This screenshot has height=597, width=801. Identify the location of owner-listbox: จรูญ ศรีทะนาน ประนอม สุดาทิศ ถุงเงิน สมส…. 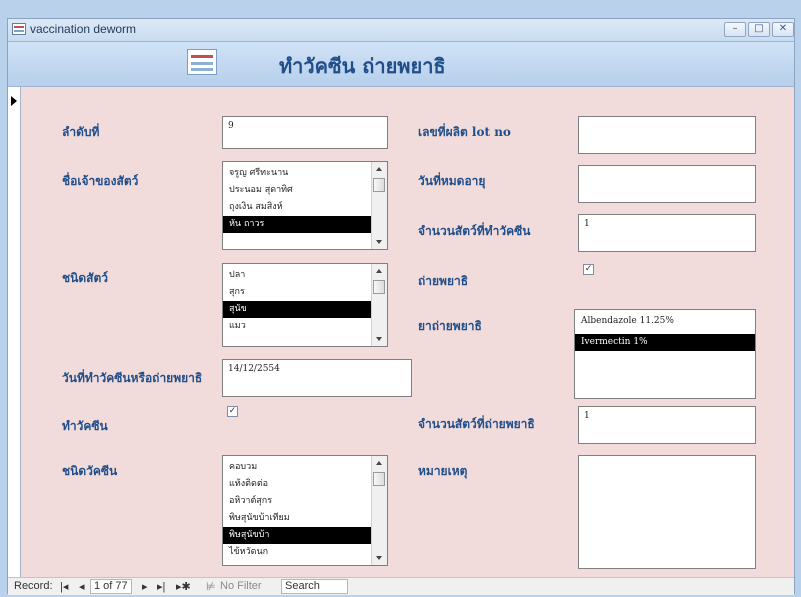
(305, 205).